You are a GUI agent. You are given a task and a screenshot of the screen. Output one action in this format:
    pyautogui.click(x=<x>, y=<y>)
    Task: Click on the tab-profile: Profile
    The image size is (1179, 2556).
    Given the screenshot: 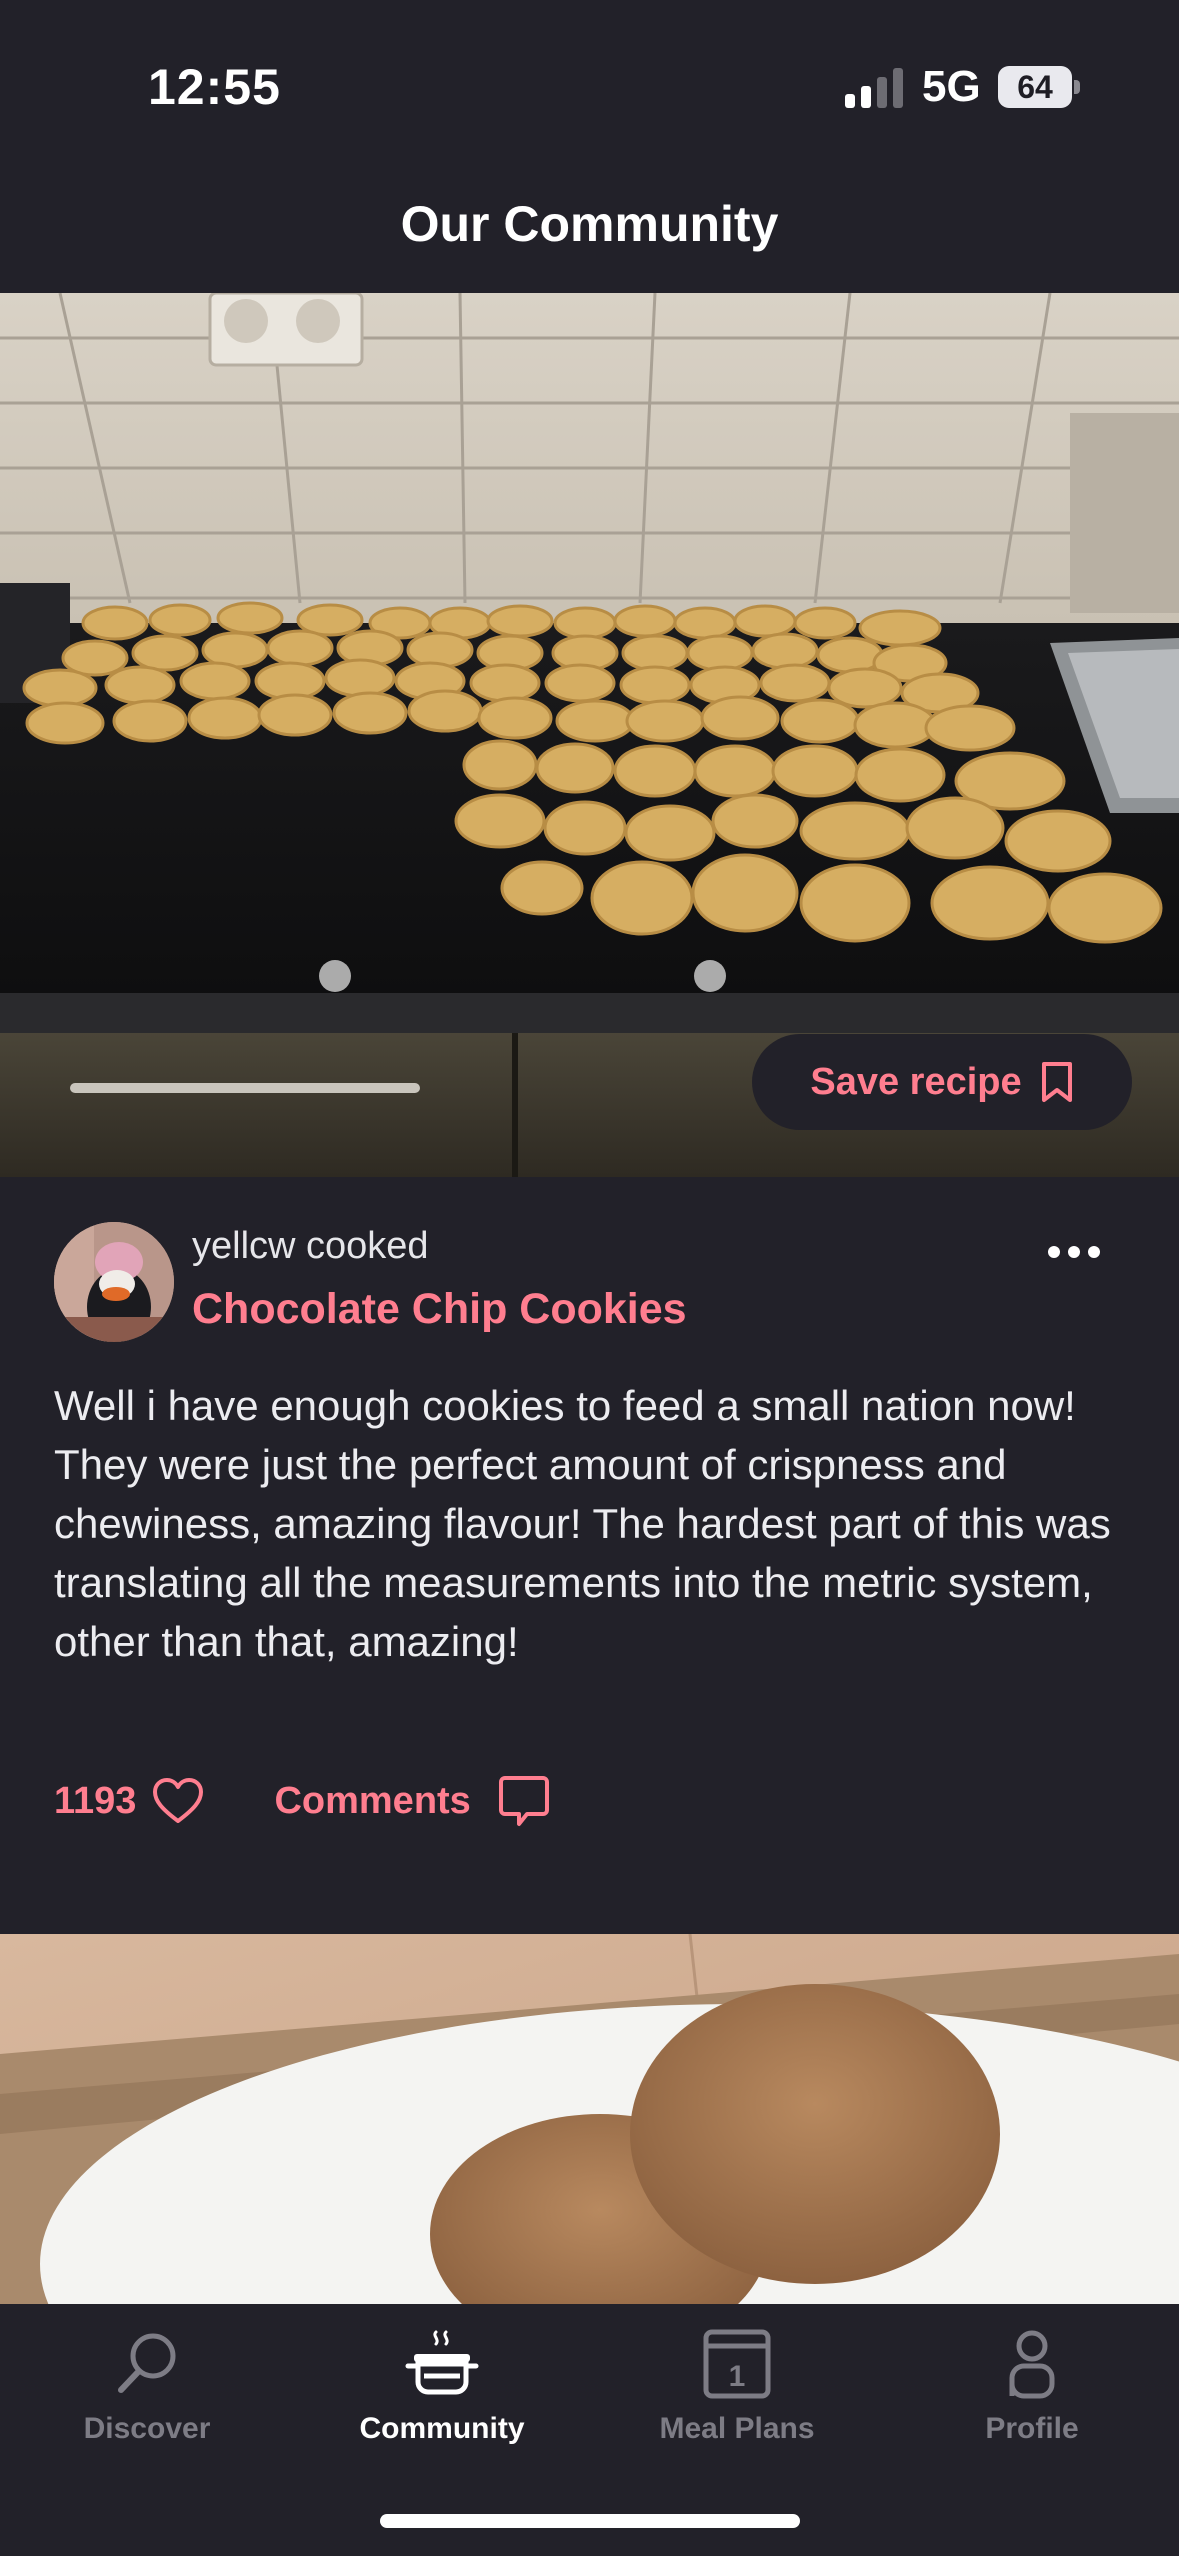 What is the action you would take?
    pyautogui.click(x=1032, y=2384)
    